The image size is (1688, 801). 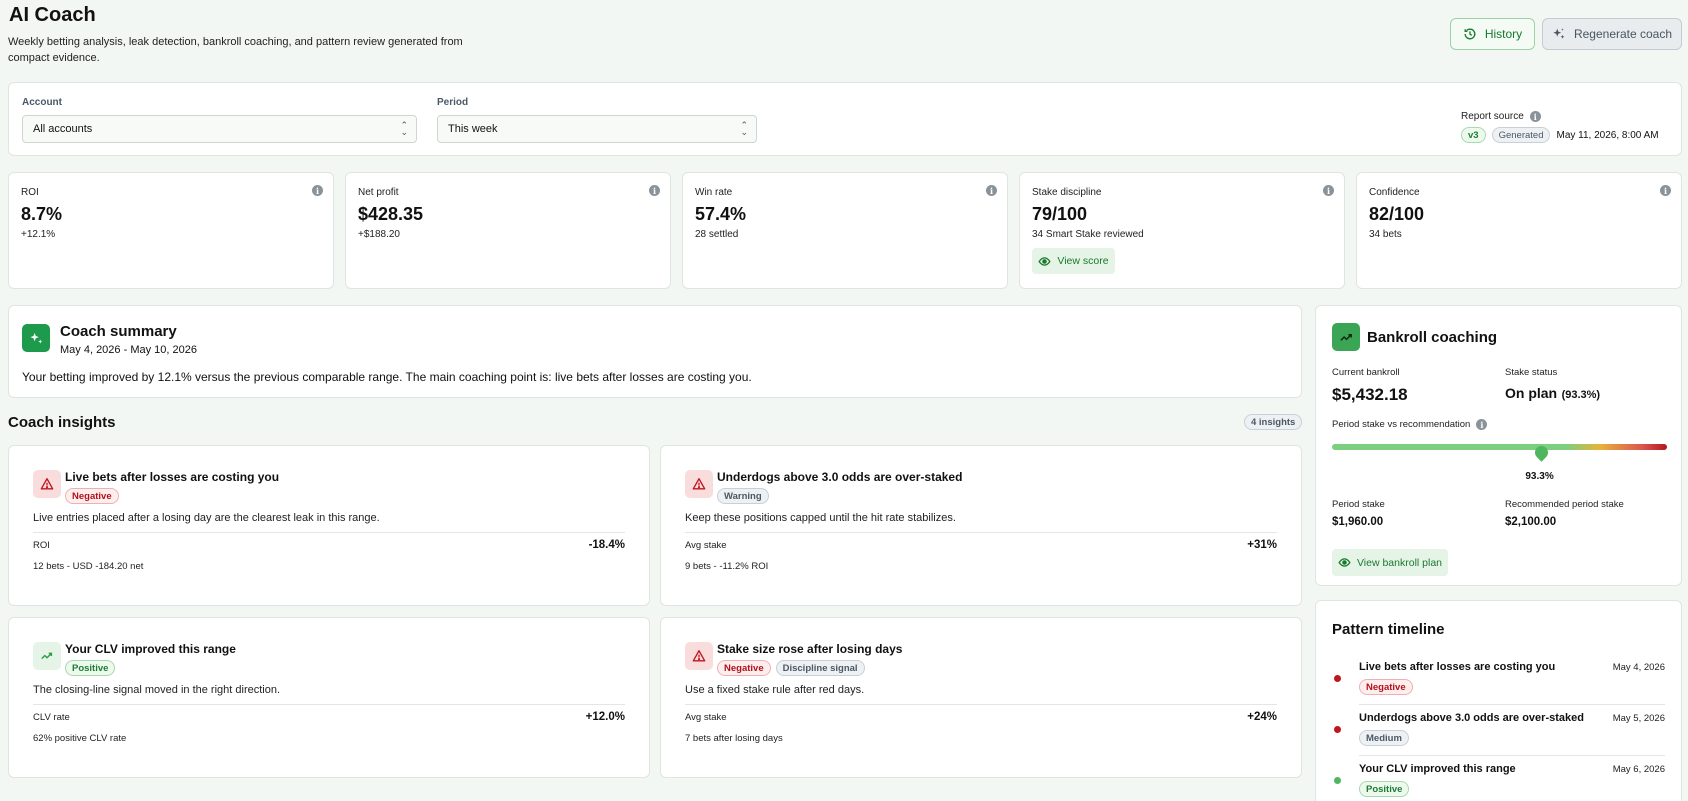 I want to click on gauge-label: Period stake vs recommendation i, so click(x=1410, y=424).